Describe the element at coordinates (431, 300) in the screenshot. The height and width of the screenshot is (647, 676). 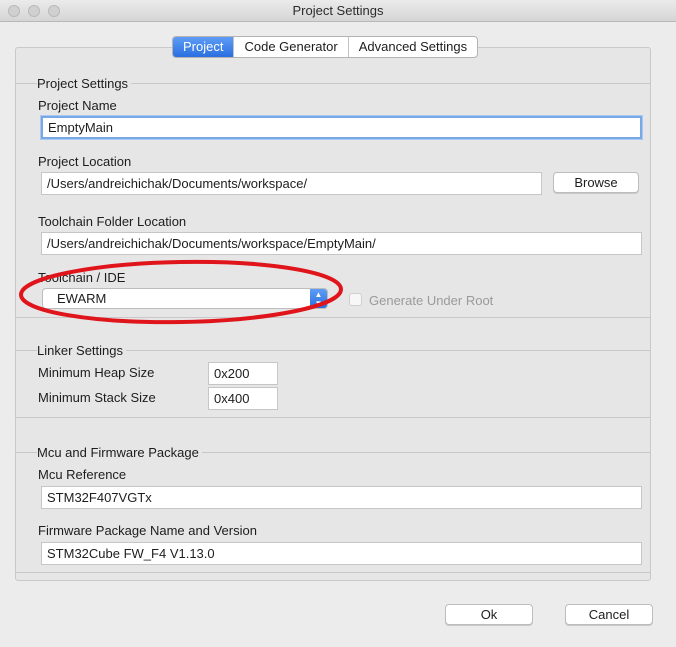
I see `generate-under-root-label: Generate Under Root` at that location.